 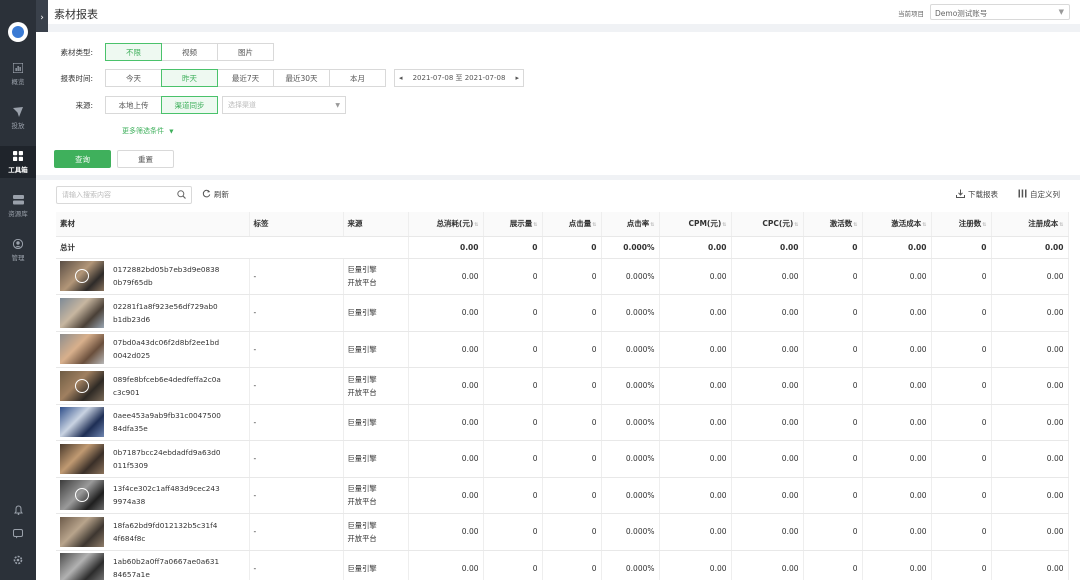 I want to click on metric-cell: 0.000%, so click(x=630, y=313).